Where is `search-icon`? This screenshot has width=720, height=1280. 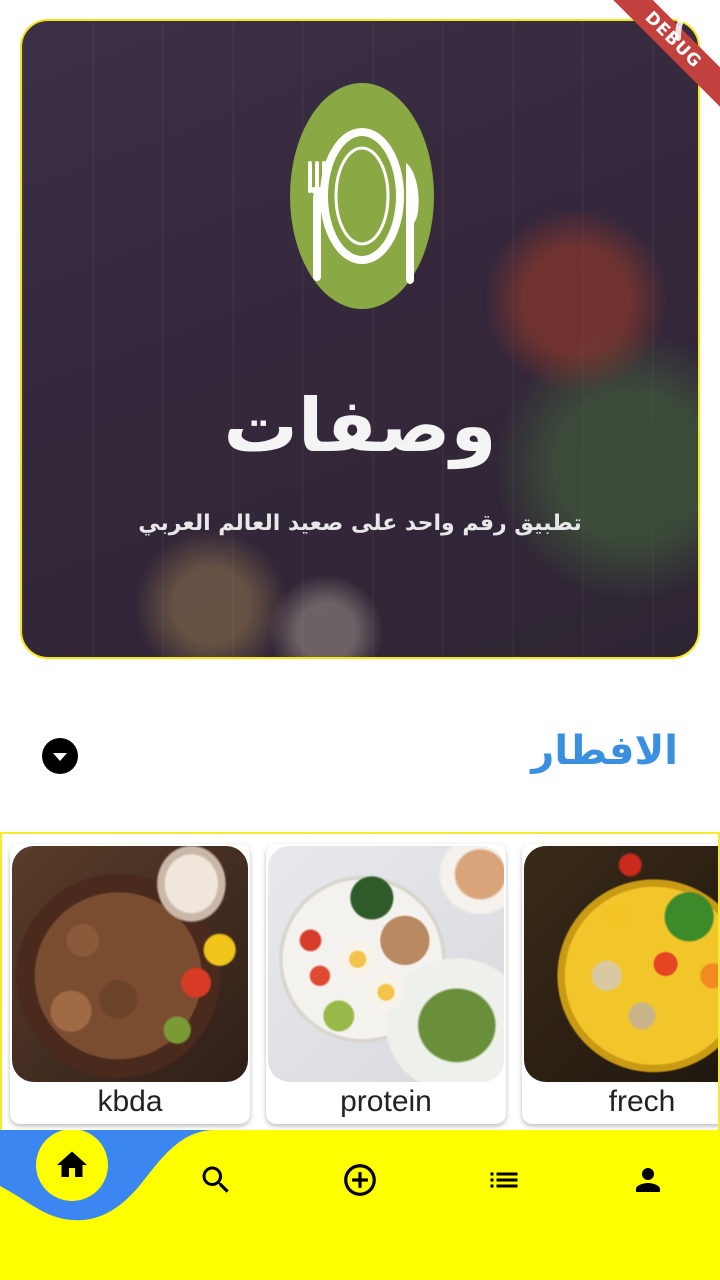 search-icon is located at coordinates (215, 1179).